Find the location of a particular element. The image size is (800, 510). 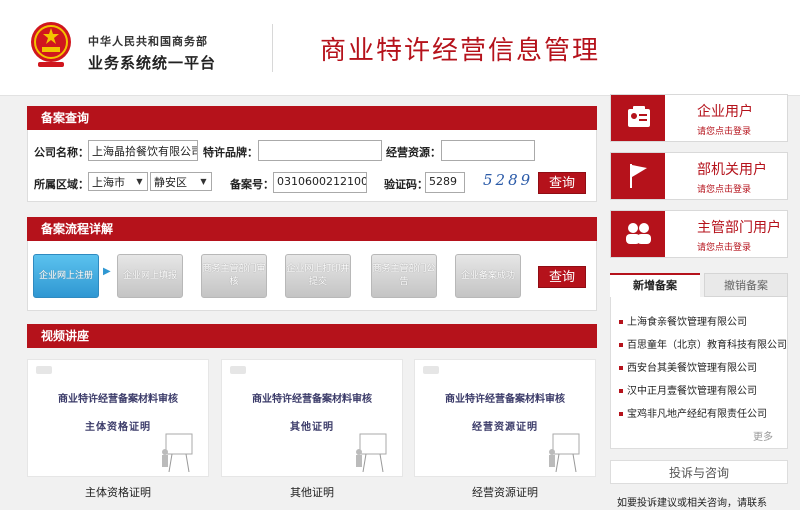

complaint-text: 如要投诉建议或相关咨询，请联系 is located at coordinates (692, 503).